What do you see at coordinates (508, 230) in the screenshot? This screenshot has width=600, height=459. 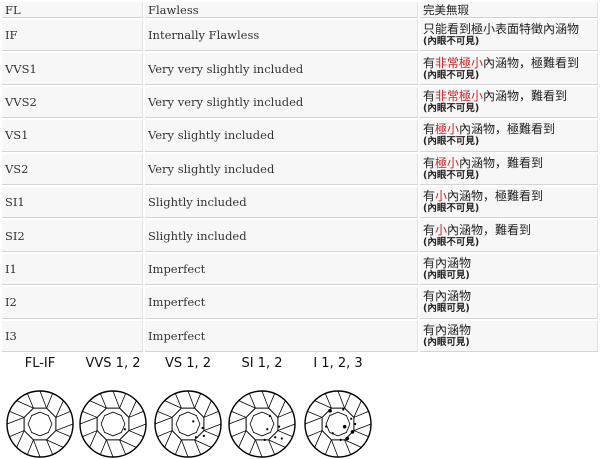 I see `chinese-description-main: 有小內涵物，難看到` at bounding box center [508, 230].